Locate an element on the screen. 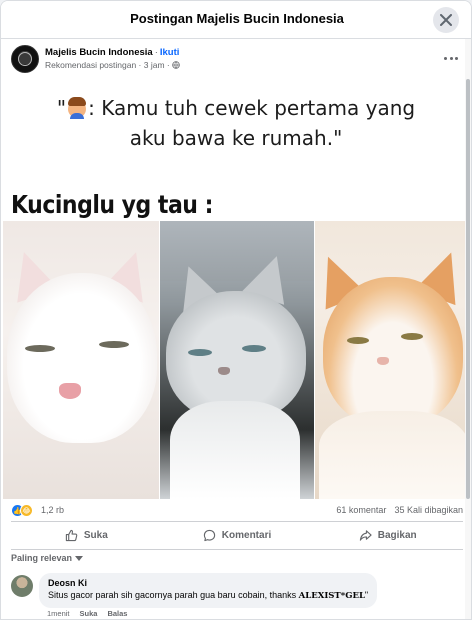 The height and width of the screenshot is (620, 472). comment-actions: 1menit Suka Balas is located at coordinates (87, 613).